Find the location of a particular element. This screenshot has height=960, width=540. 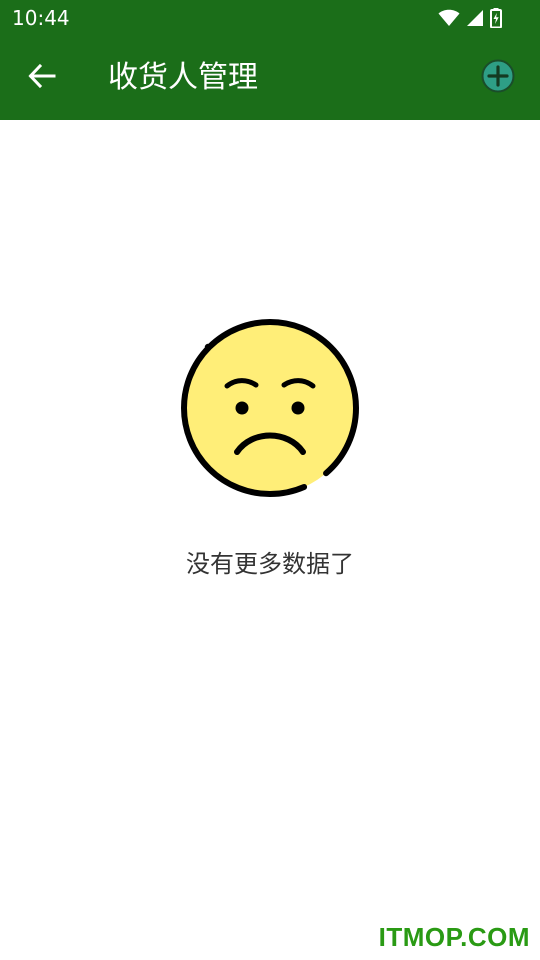

empty-message: 没有更多数据了 is located at coordinates (270, 564).